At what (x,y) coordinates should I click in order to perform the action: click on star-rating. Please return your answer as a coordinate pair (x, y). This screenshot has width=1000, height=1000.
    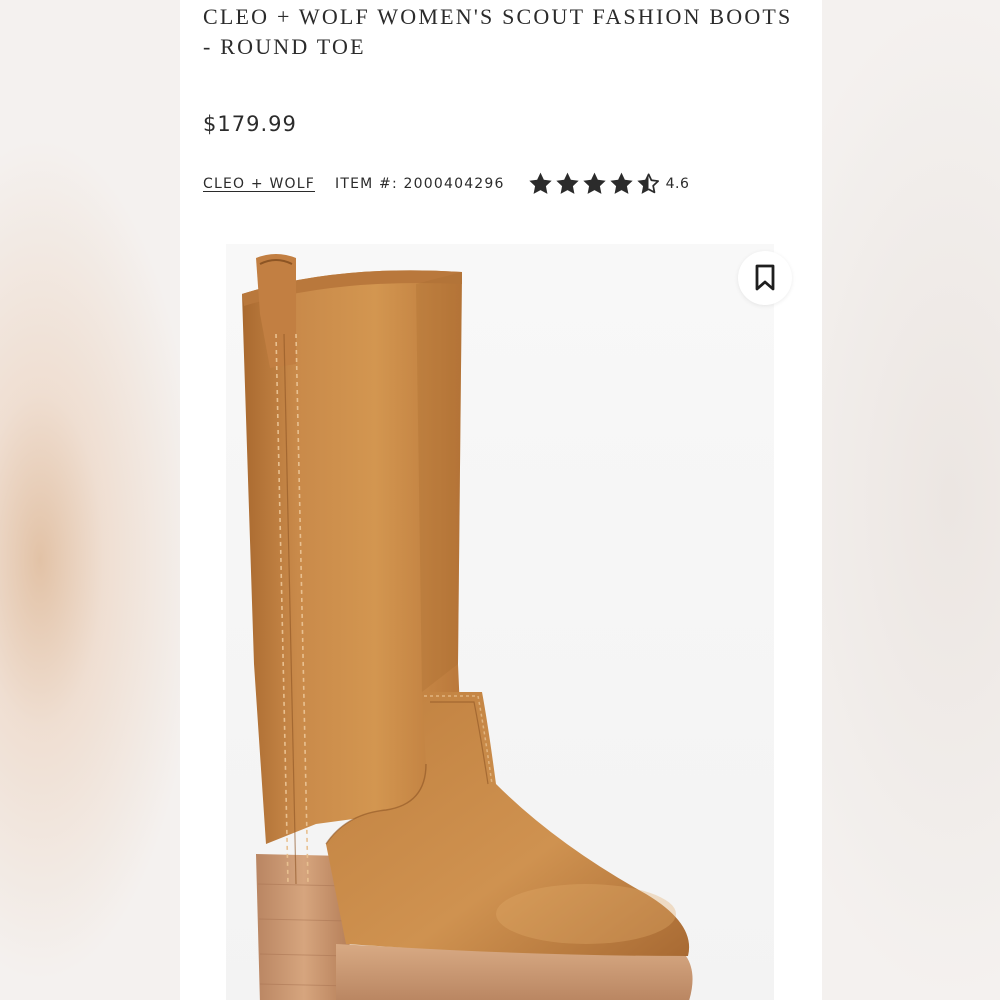
    Looking at the image, I should click on (594, 184).